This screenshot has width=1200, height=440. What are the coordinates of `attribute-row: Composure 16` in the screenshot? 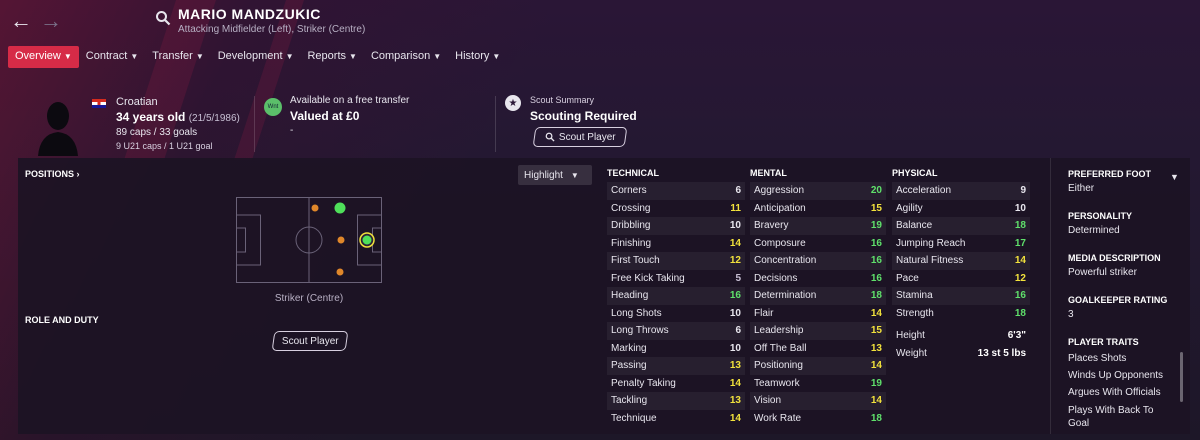 It's located at (818, 244).